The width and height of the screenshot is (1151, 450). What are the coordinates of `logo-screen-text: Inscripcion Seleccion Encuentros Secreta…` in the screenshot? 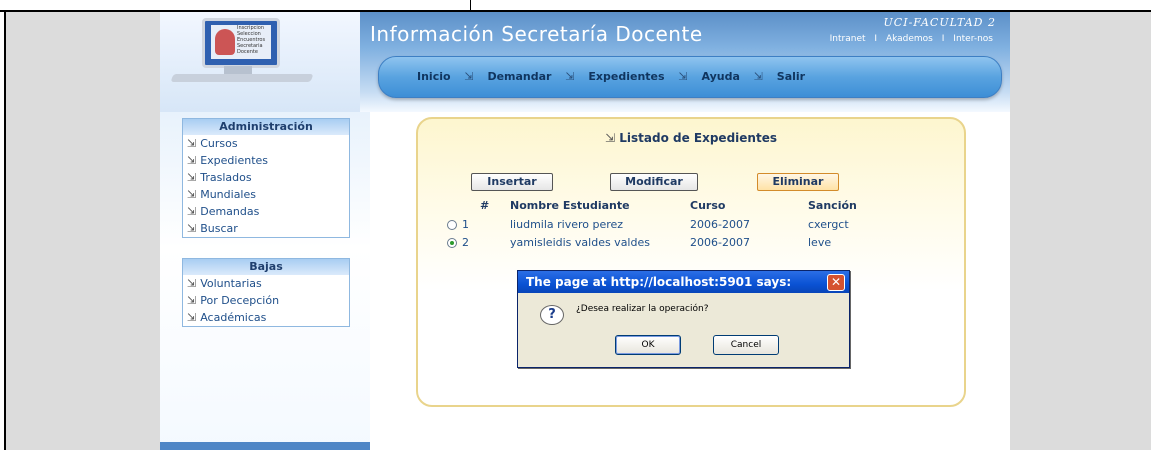 It's located at (251, 40).